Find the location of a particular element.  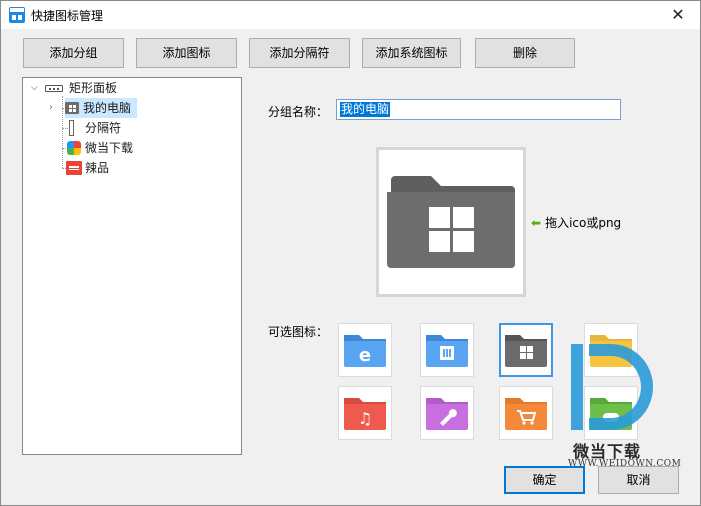

tree-item-separator: 分隔符 is located at coordinates (115, 128).